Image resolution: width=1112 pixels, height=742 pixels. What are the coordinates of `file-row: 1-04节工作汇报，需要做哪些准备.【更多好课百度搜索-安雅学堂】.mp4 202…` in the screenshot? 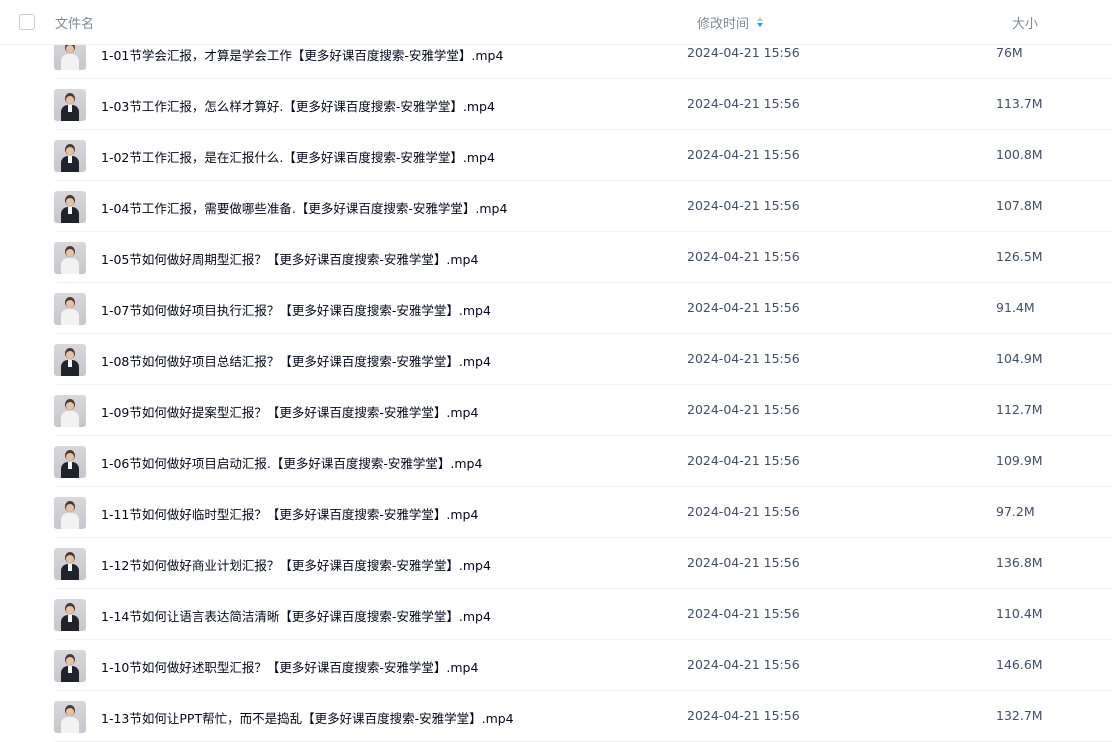 It's located at (556, 206).